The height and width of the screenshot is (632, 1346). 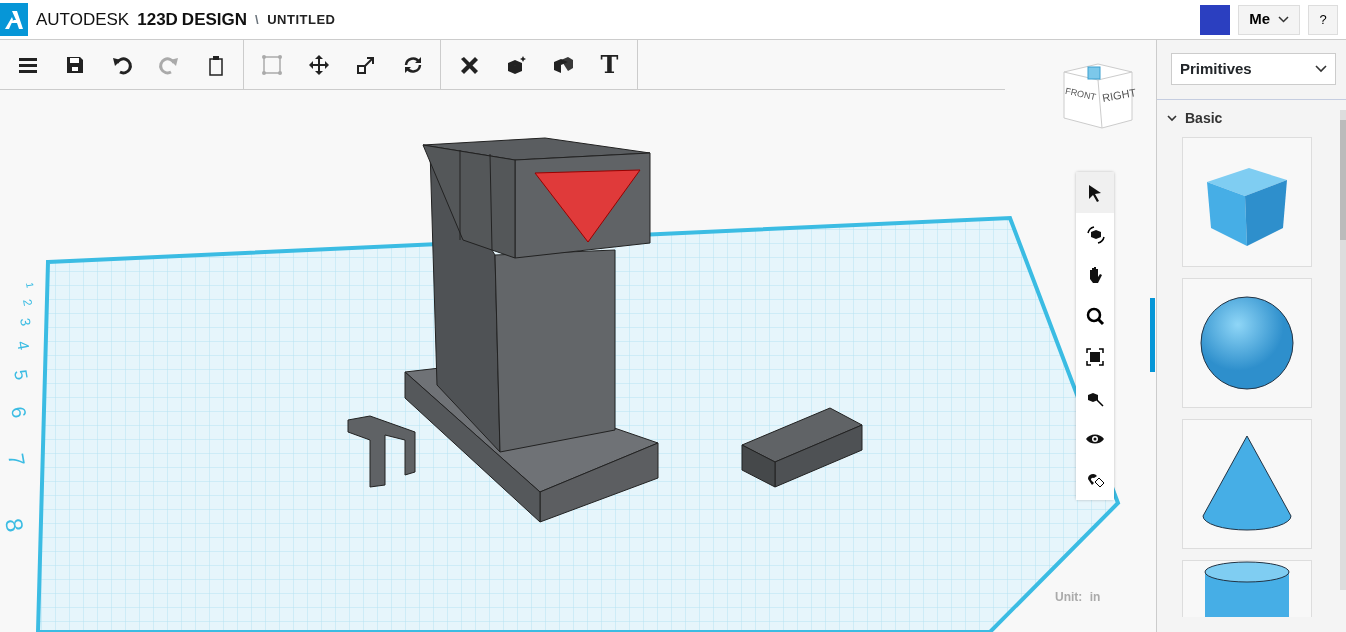 What do you see at coordinates (23, 345) in the screenshot?
I see `ruler-label: 4` at bounding box center [23, 345].